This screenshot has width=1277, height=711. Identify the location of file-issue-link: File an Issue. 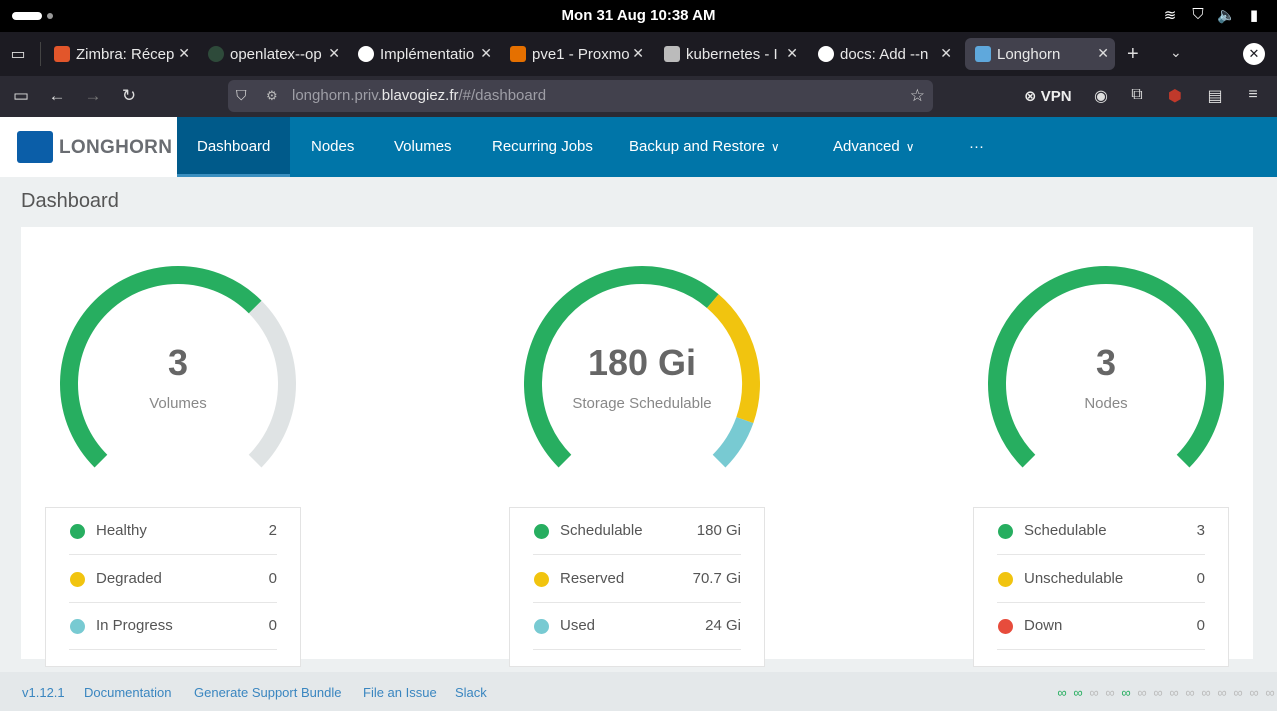
(400, 692).